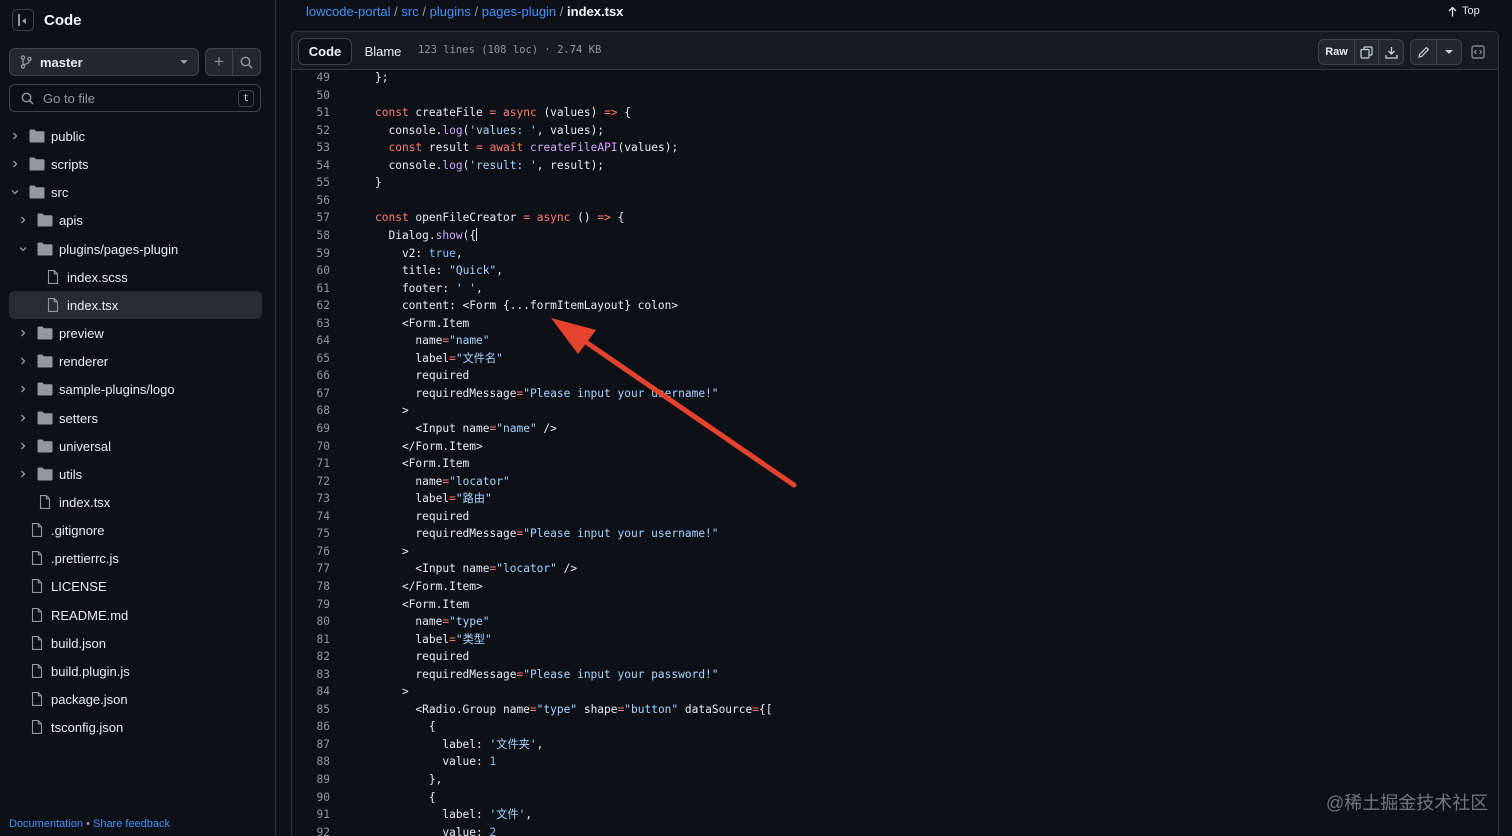  What do you see at coordinates (311, 113) in the screenshot?
I see `line-number: 51` at bounding box center [311, 113].